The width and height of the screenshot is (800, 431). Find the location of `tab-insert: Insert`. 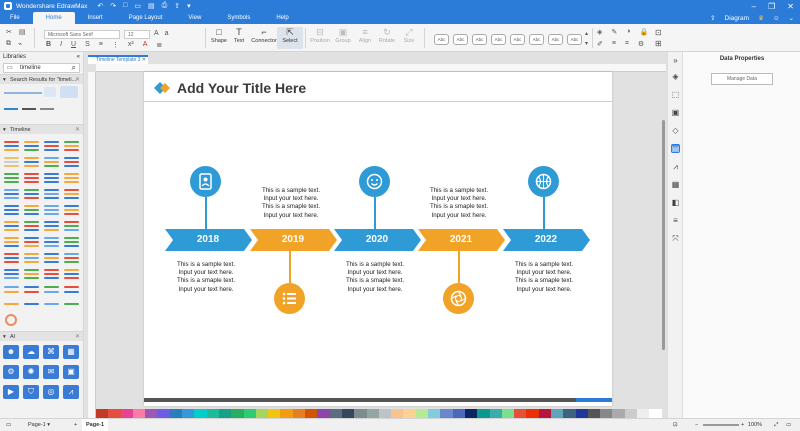

tab-insert: Insert is located at coordinates (95, 18).